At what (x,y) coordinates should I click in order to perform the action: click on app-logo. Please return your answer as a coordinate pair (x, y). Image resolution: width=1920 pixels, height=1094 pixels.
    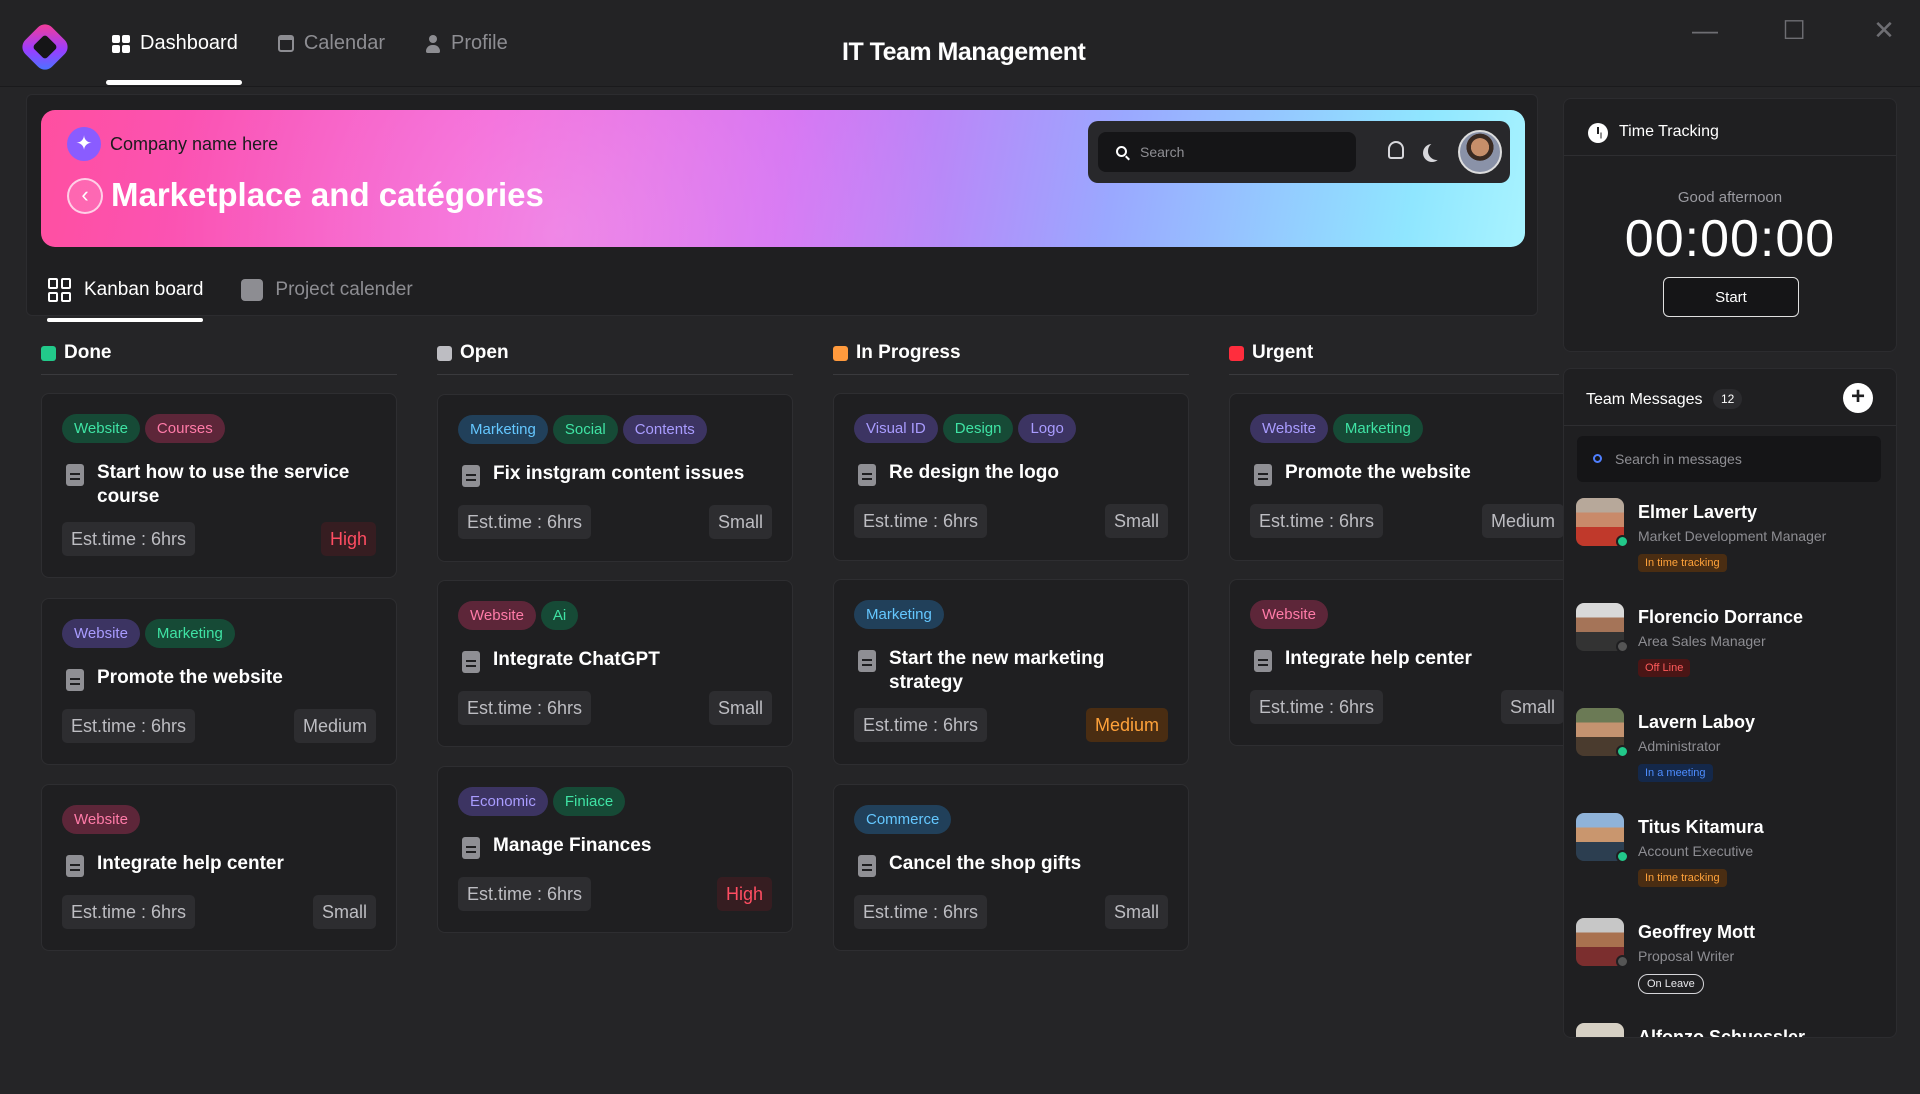
    Looking at the image, I should click on (45, 47).